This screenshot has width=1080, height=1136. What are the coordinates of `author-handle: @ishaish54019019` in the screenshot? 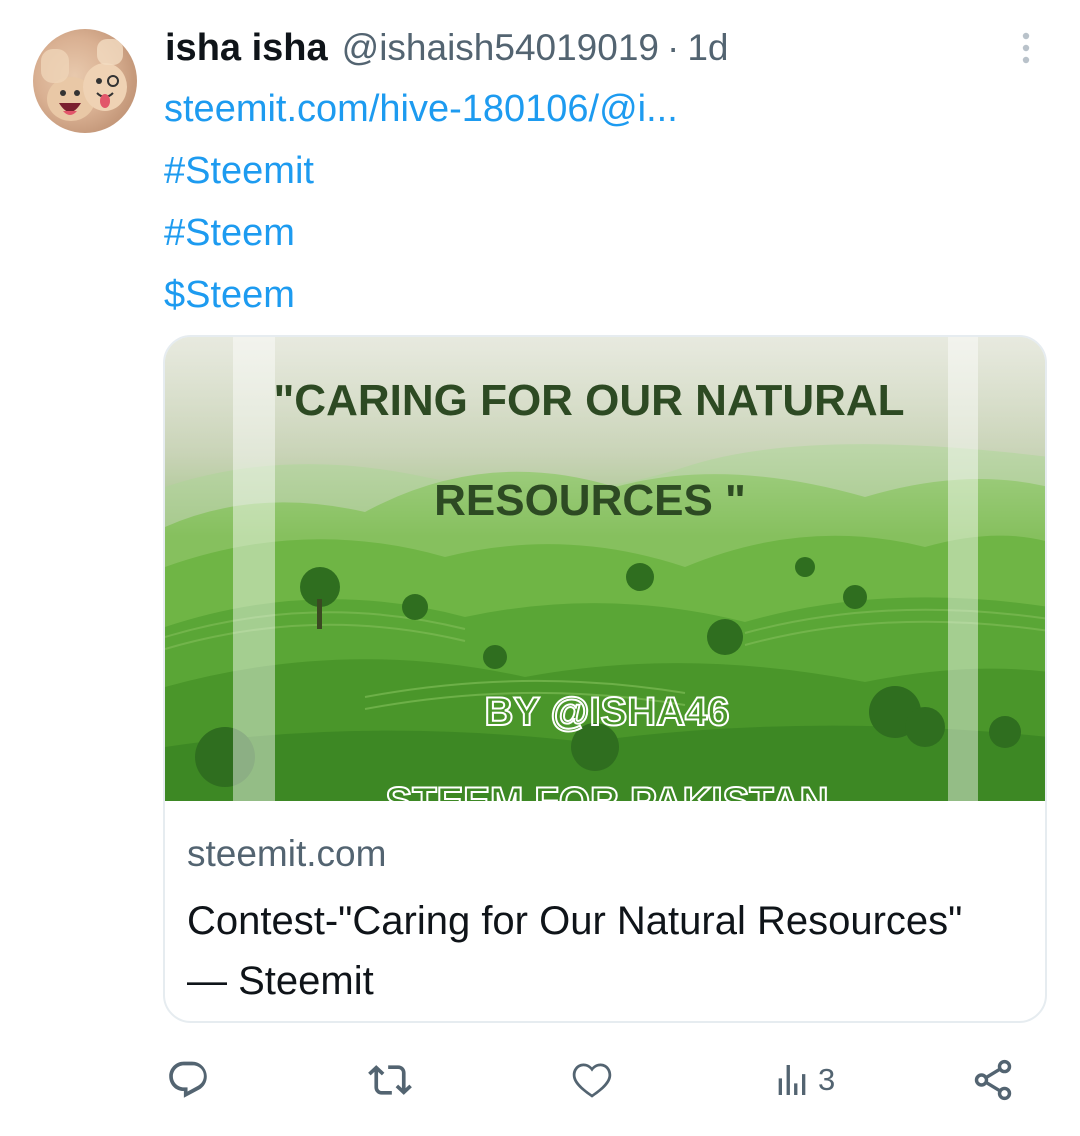 It's located at (500, 48).